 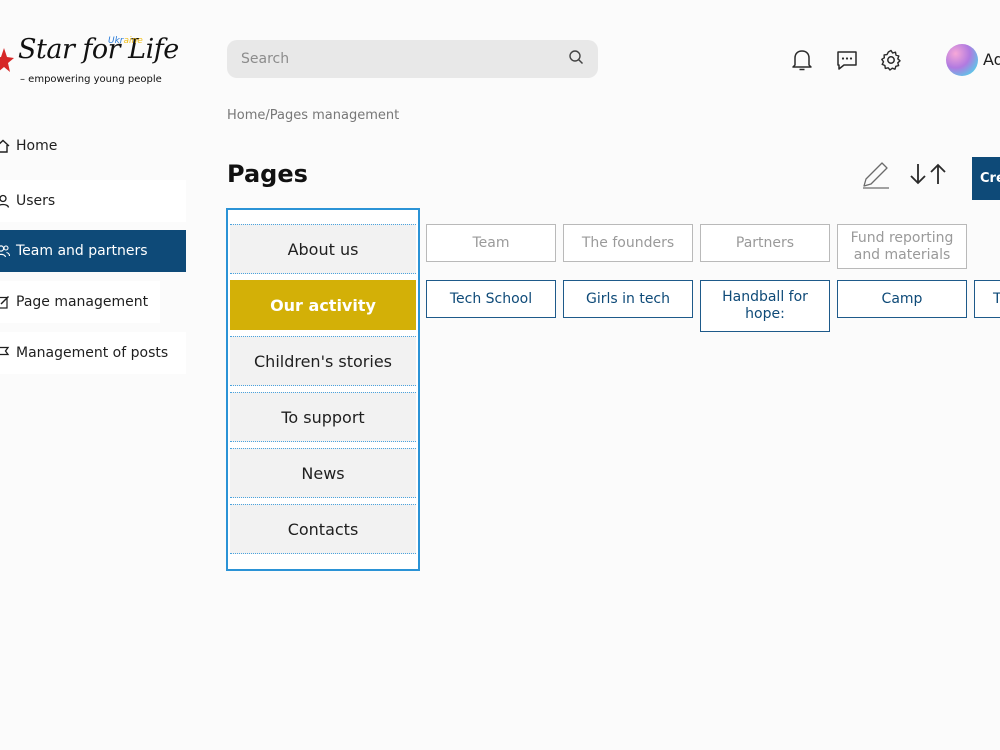 What do you see at coordinates (491, 299) in the screenshot?
I see `subpage-chip-tech-school: Tech School` at bounding box center [491, 299].